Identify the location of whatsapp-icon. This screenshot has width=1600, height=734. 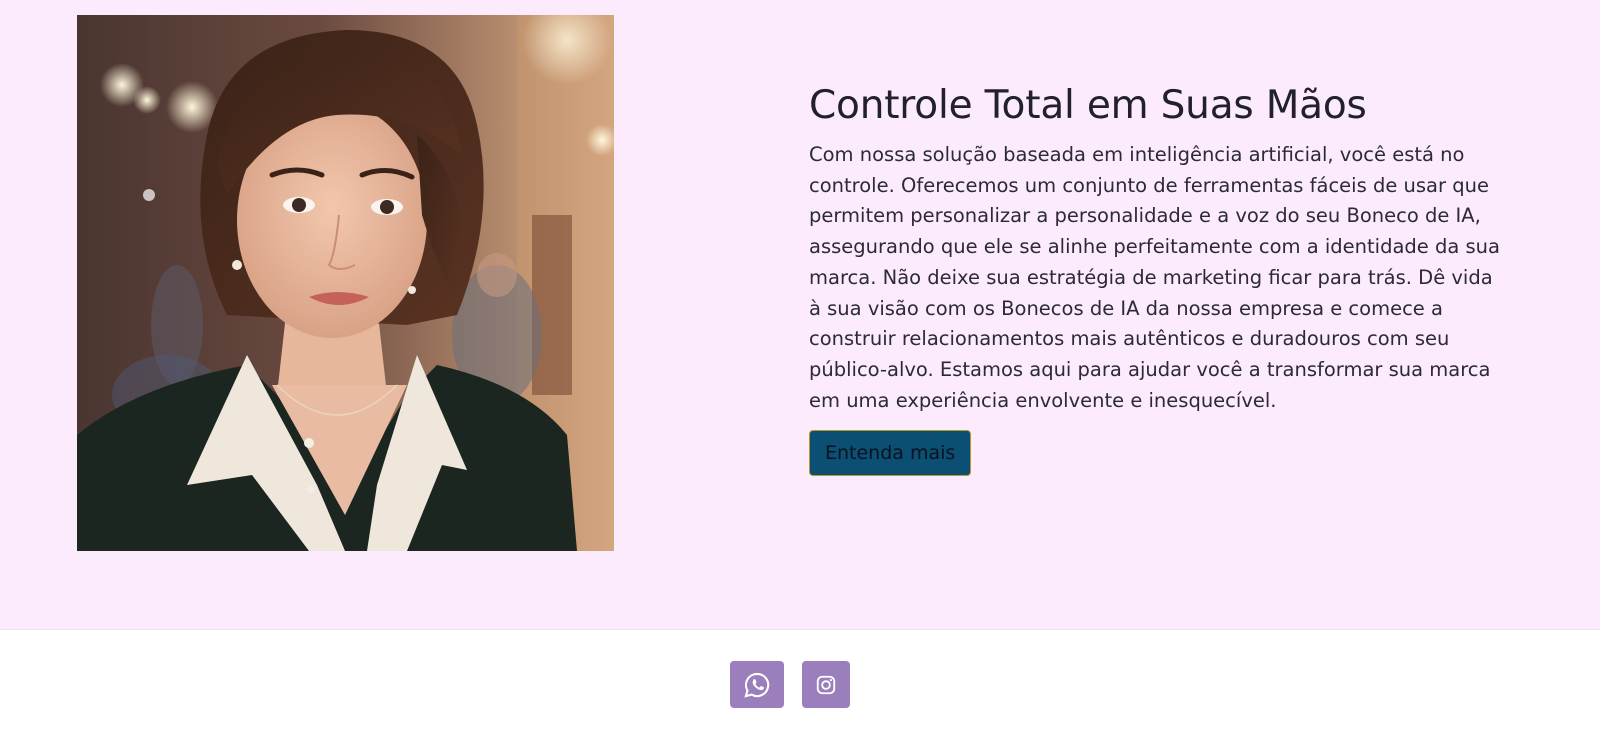
(757, 685).